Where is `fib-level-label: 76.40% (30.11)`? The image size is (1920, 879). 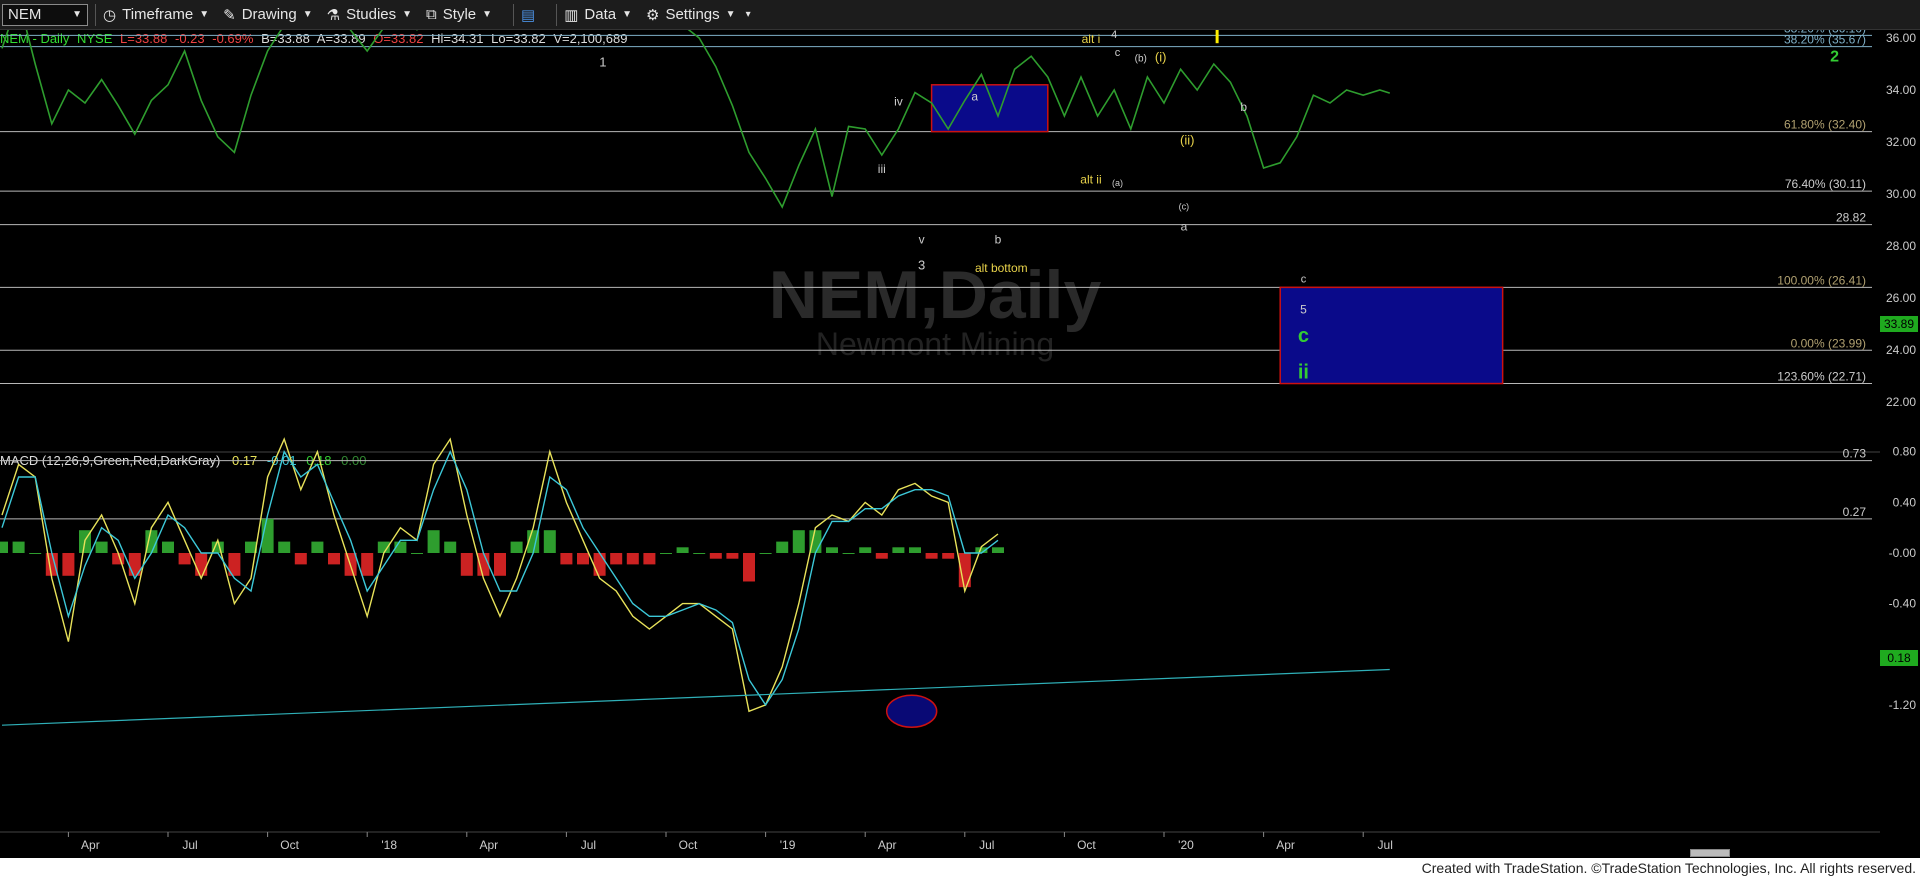 fib-level-label: 76.40% (30.11) is located at coordinates (1825, 184).